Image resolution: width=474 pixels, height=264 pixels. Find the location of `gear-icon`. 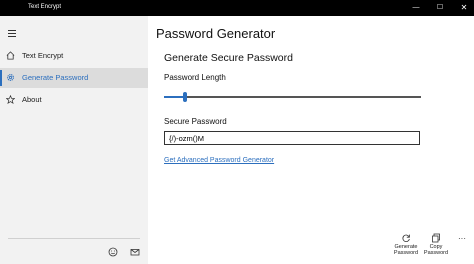

gear-icon is located at coordinates (10, 77).